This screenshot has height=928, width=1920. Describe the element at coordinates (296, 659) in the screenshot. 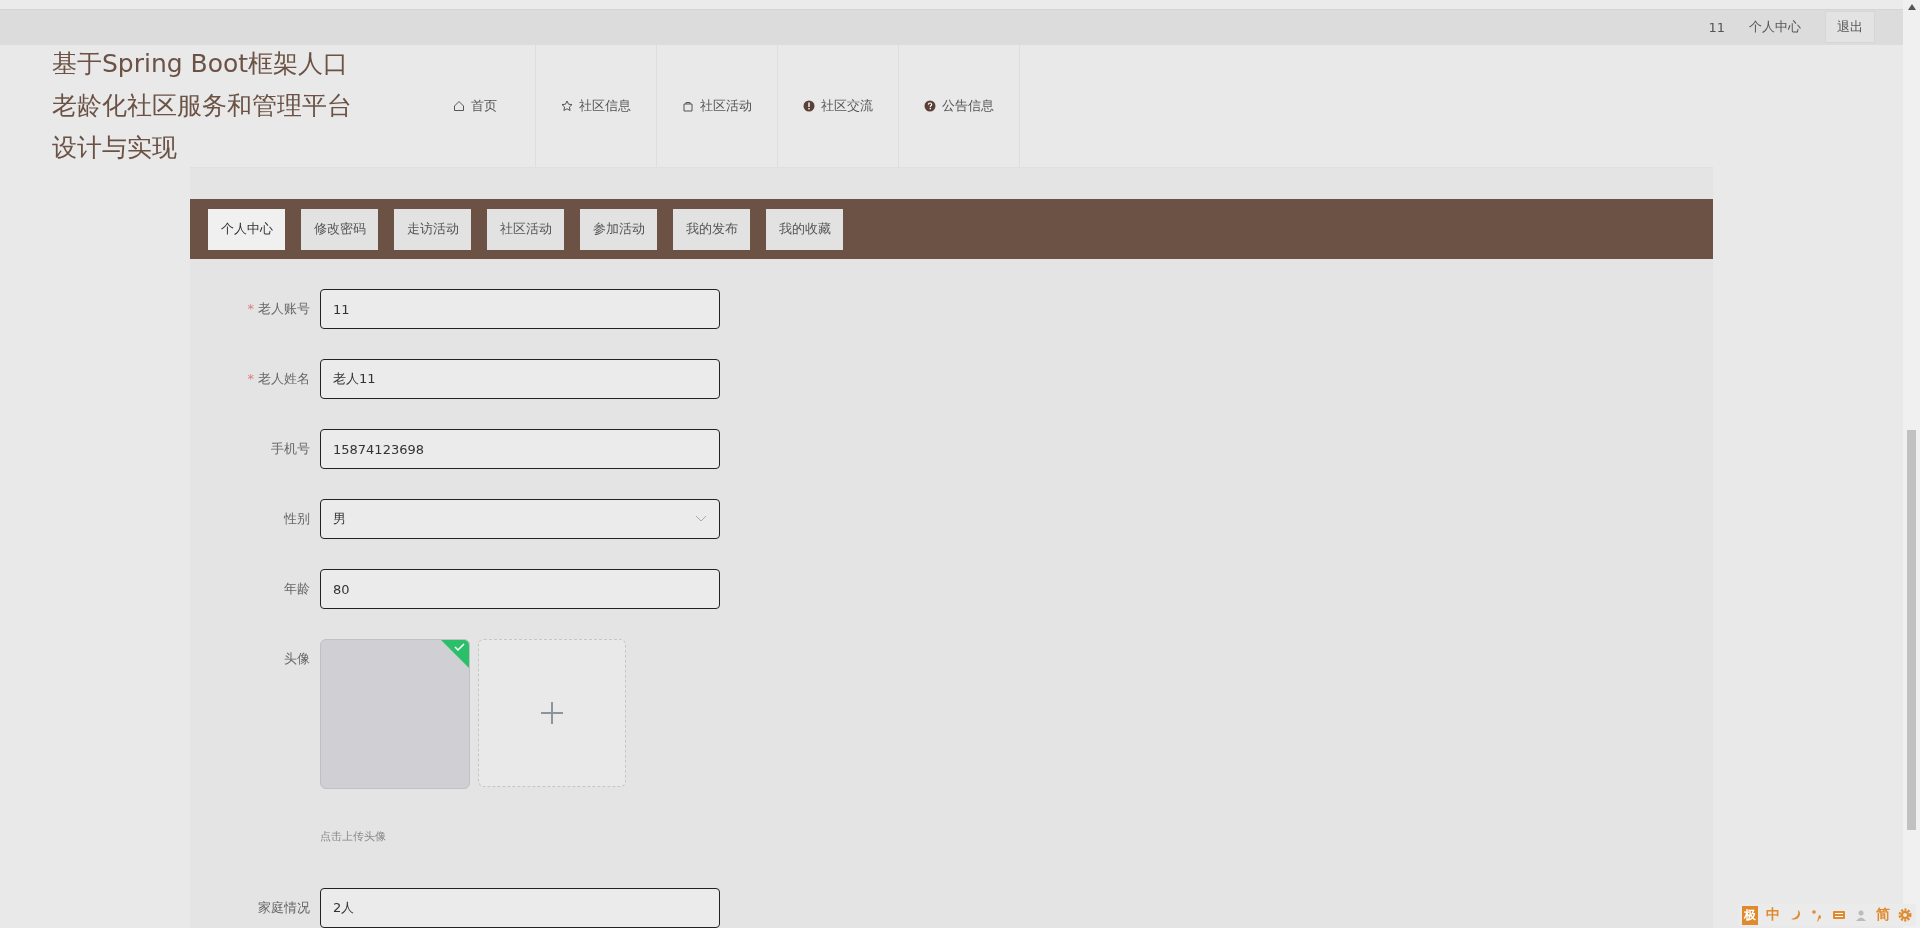

I see `field-label: 头像` at that location.